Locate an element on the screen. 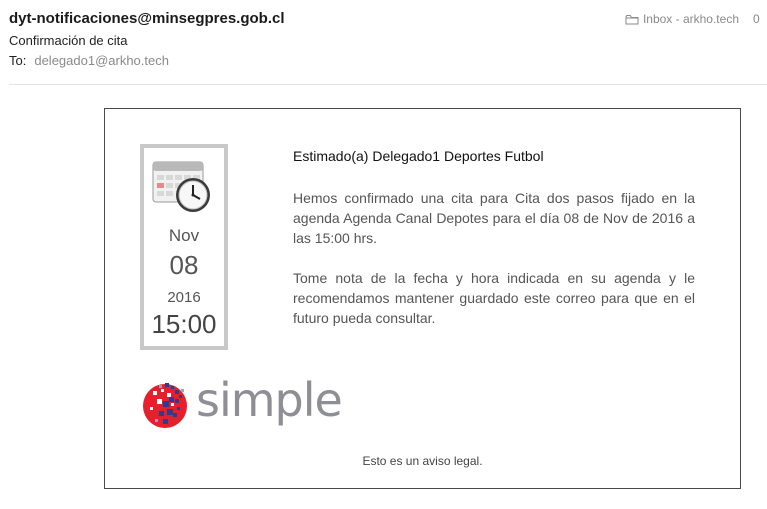  greeting: Estimado(a) Delegado1 Deportes Futbol is located at coordinates (418, 156).